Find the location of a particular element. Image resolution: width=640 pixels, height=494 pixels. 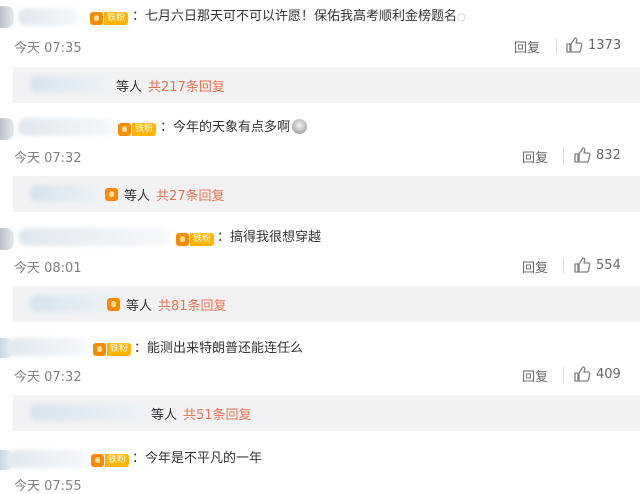

comment-time: 今天 08:01 is located at coordinates (48, 268).